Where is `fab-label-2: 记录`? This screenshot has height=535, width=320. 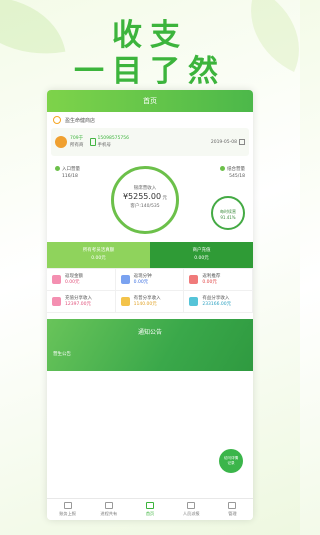
fab-label-2: 记录 is located at coordinates (231, 463).